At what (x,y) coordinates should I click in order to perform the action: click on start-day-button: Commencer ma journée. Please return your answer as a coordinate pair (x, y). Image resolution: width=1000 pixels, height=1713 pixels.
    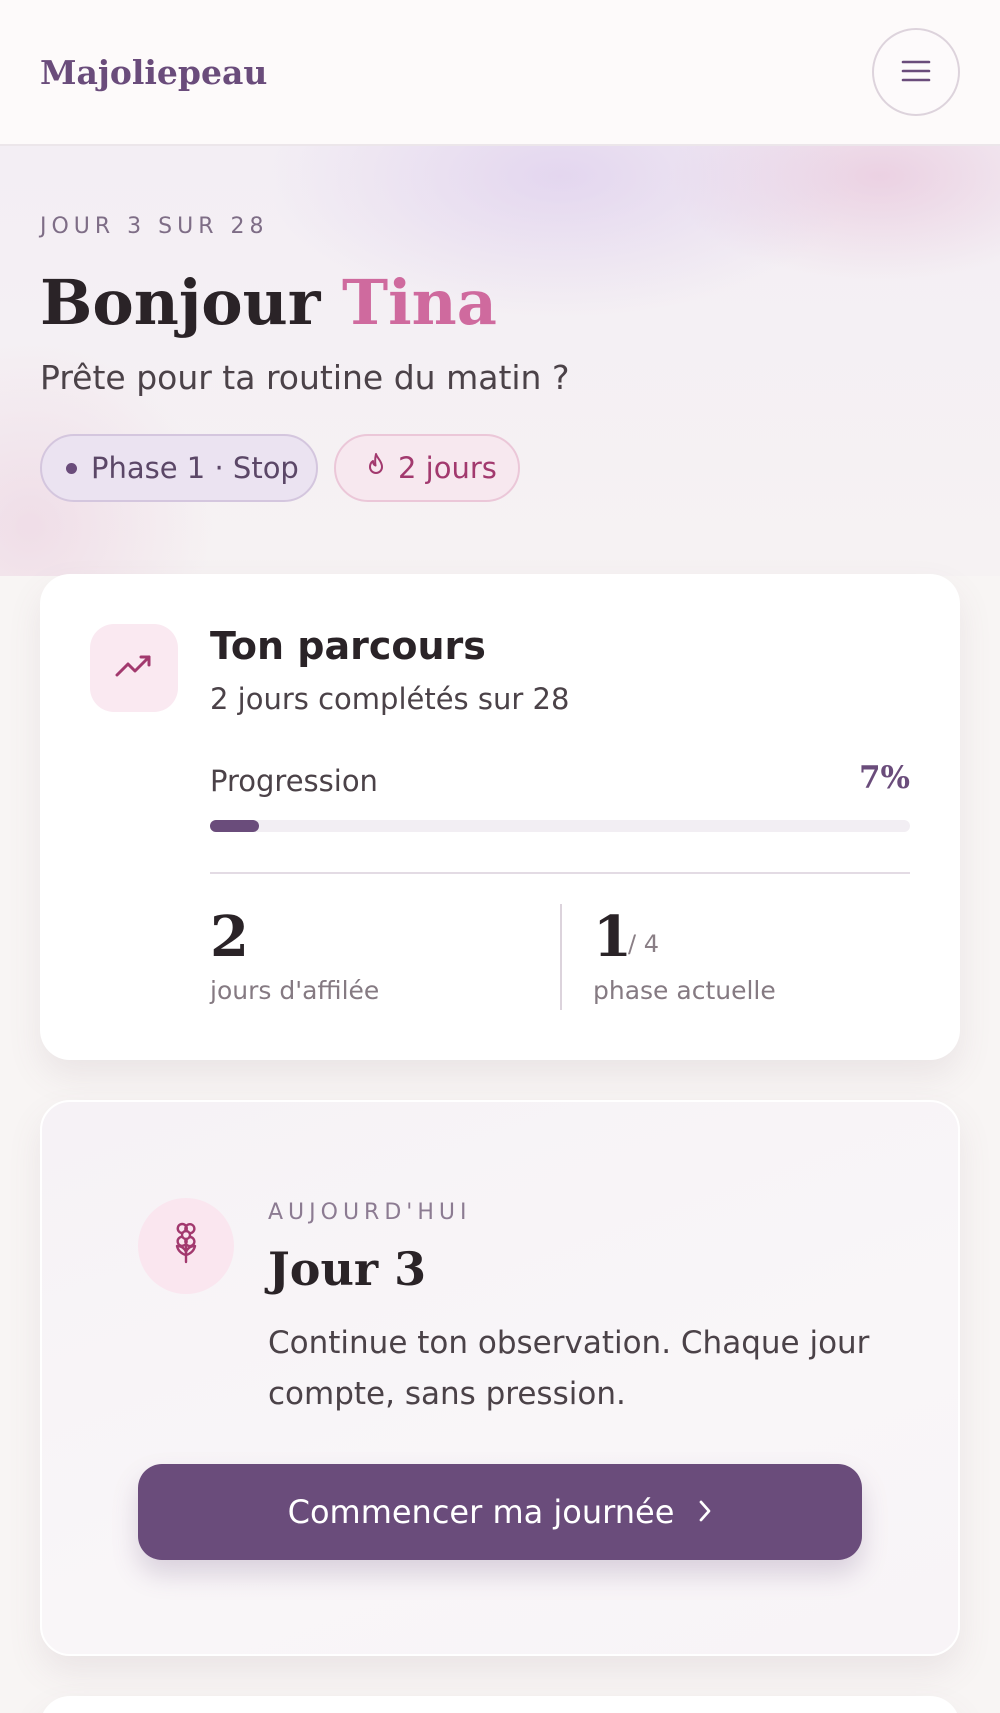
    Looking at the image, I should click on (500, 1512).